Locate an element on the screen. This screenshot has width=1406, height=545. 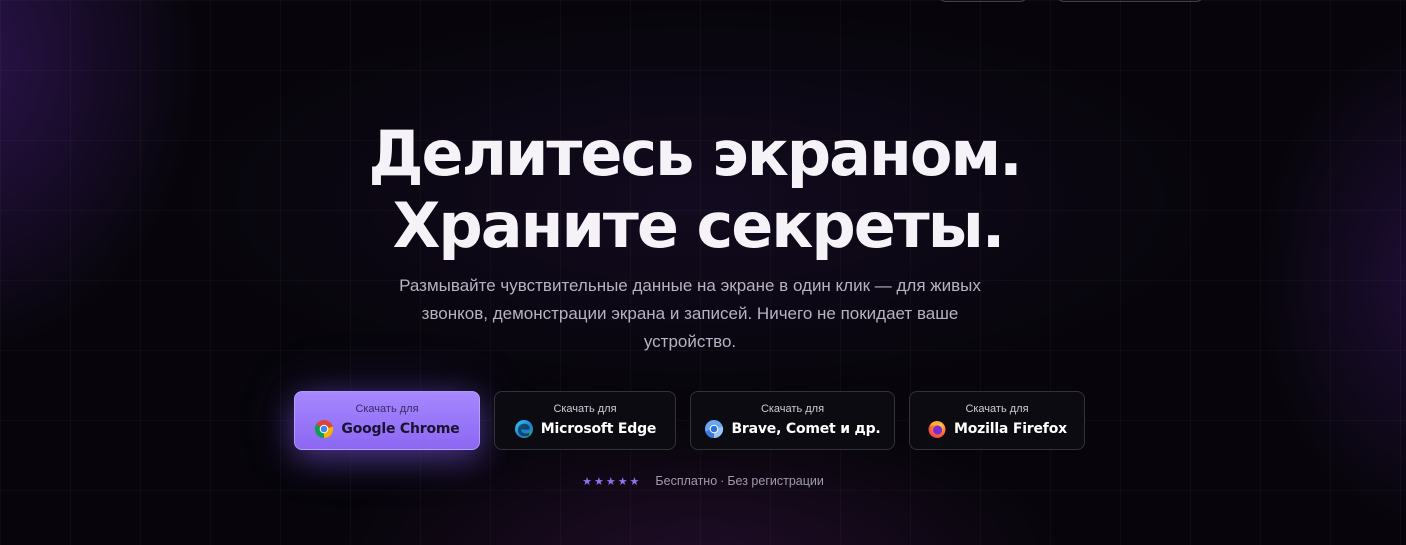
chromium-icon is located at coordinates (714, 429).